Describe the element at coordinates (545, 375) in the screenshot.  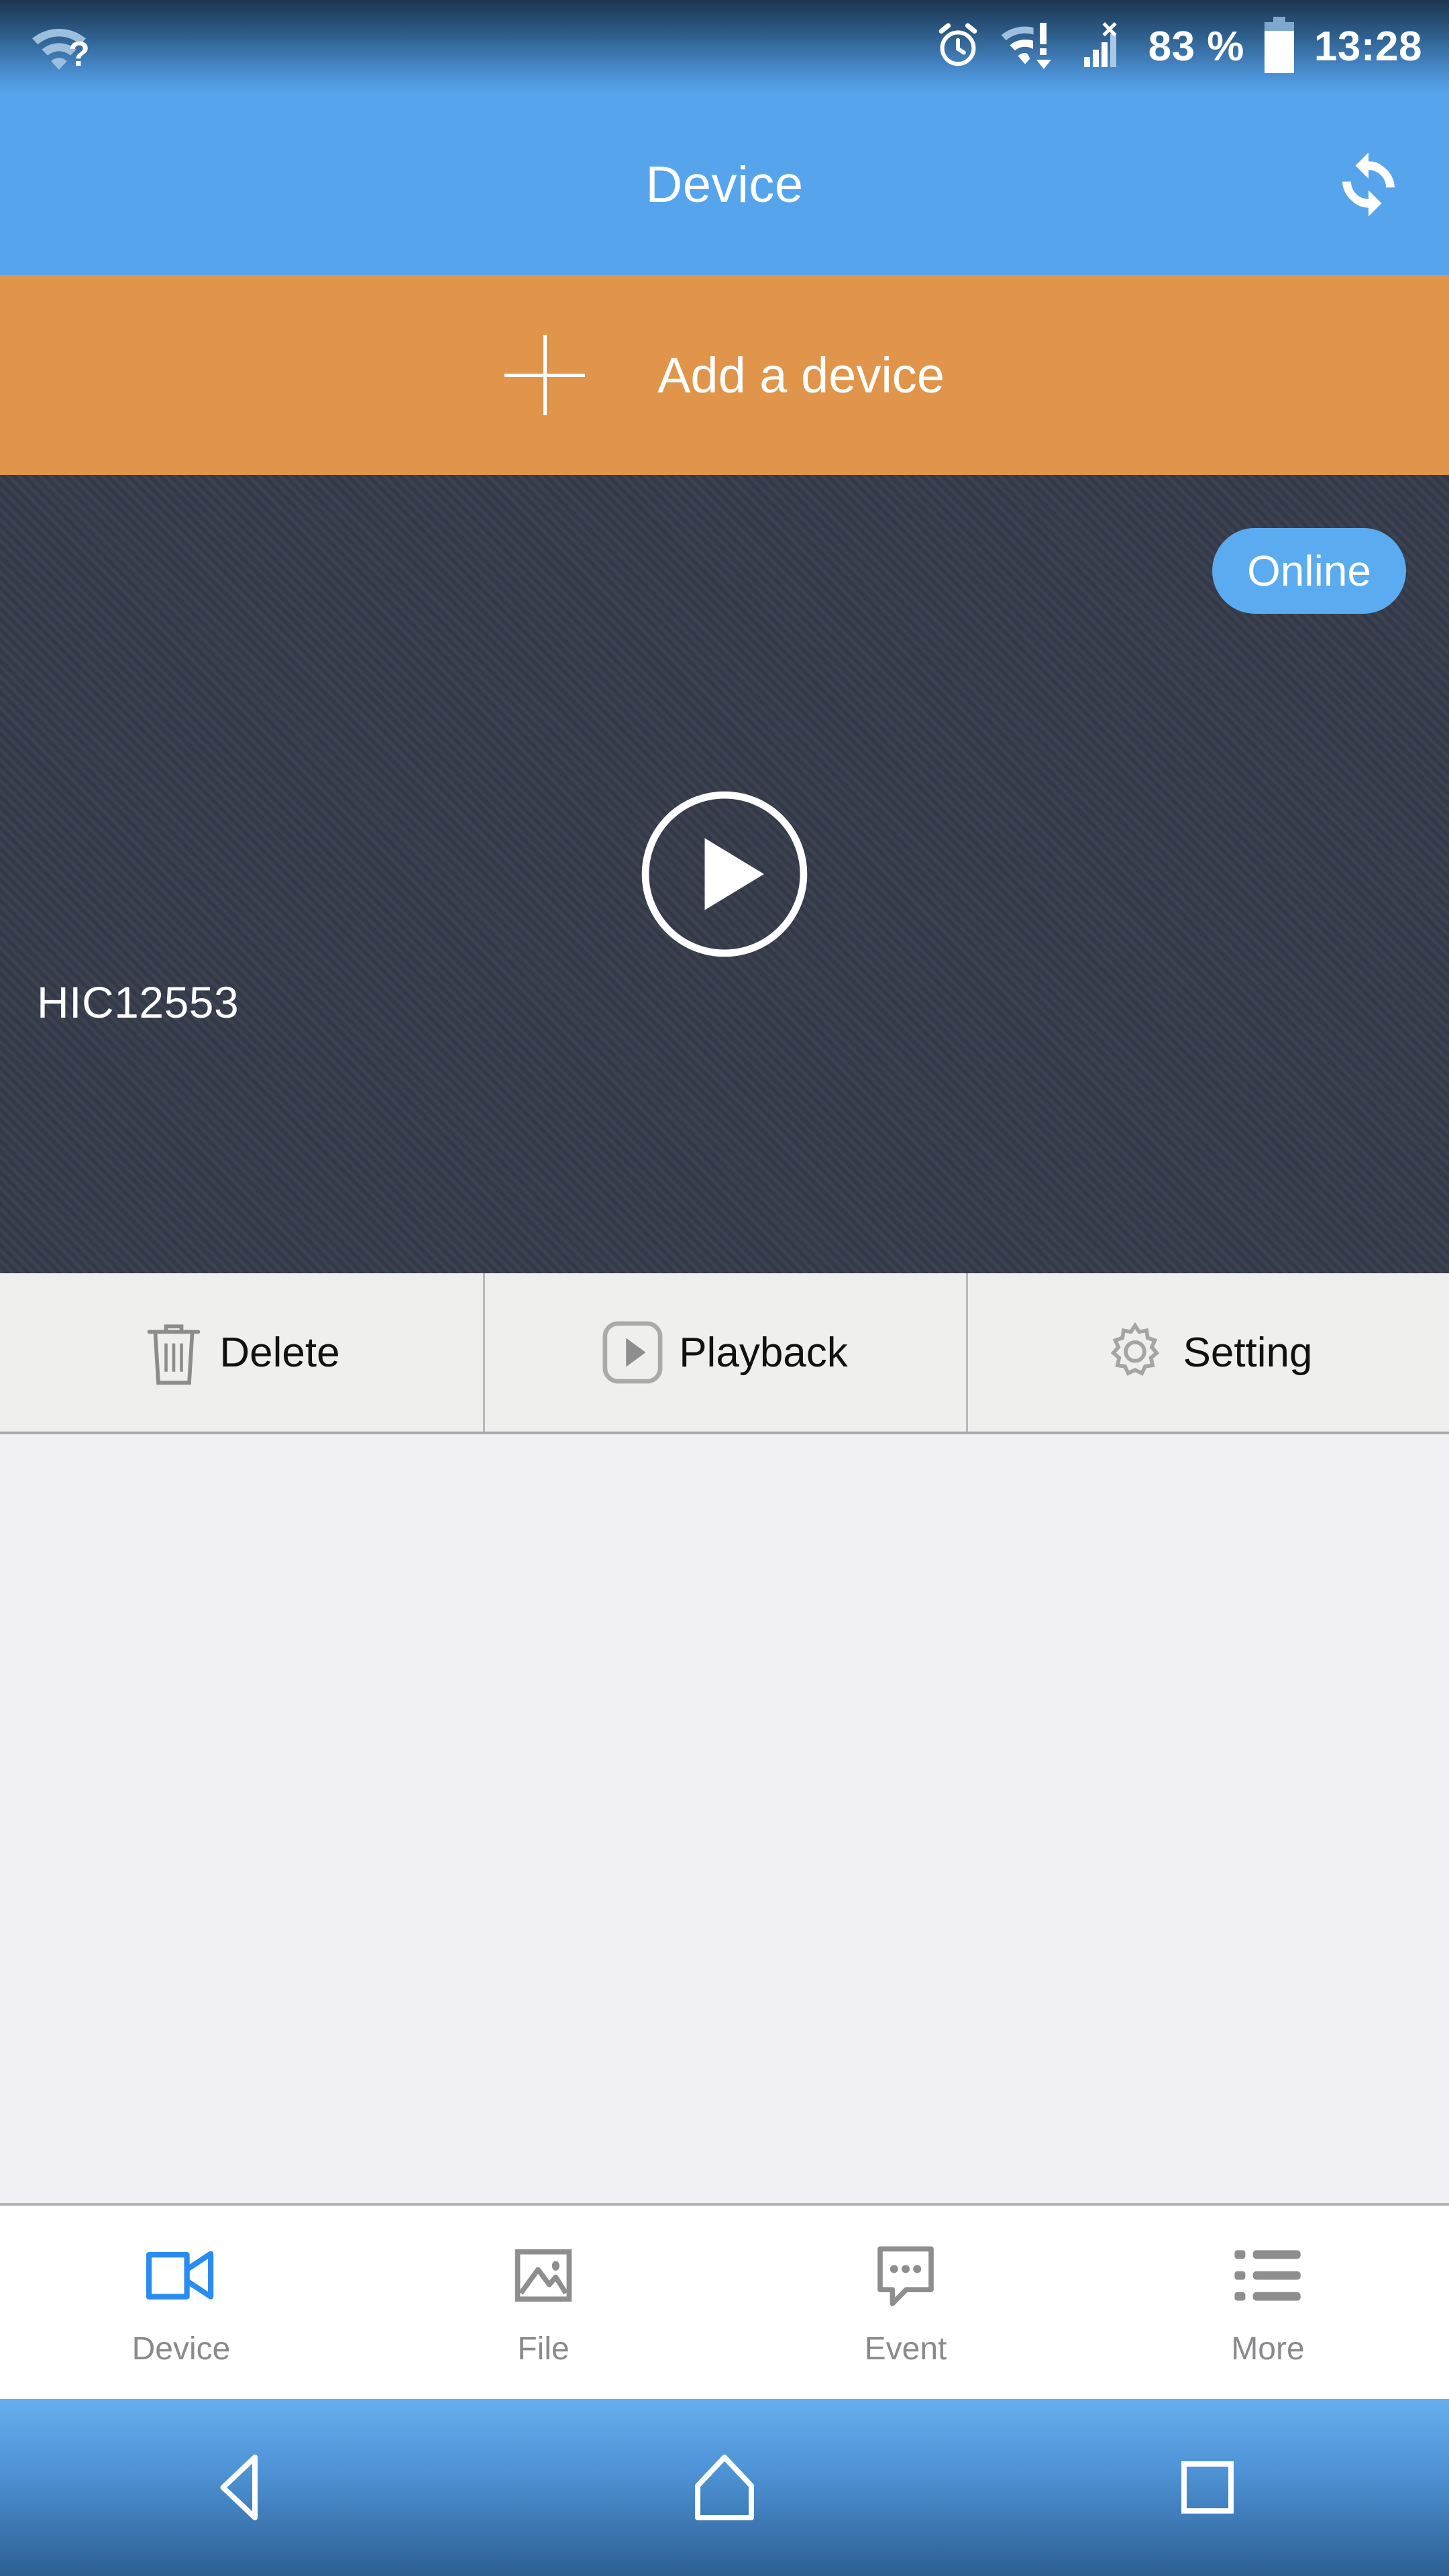
I see `plus-icon` at that location.